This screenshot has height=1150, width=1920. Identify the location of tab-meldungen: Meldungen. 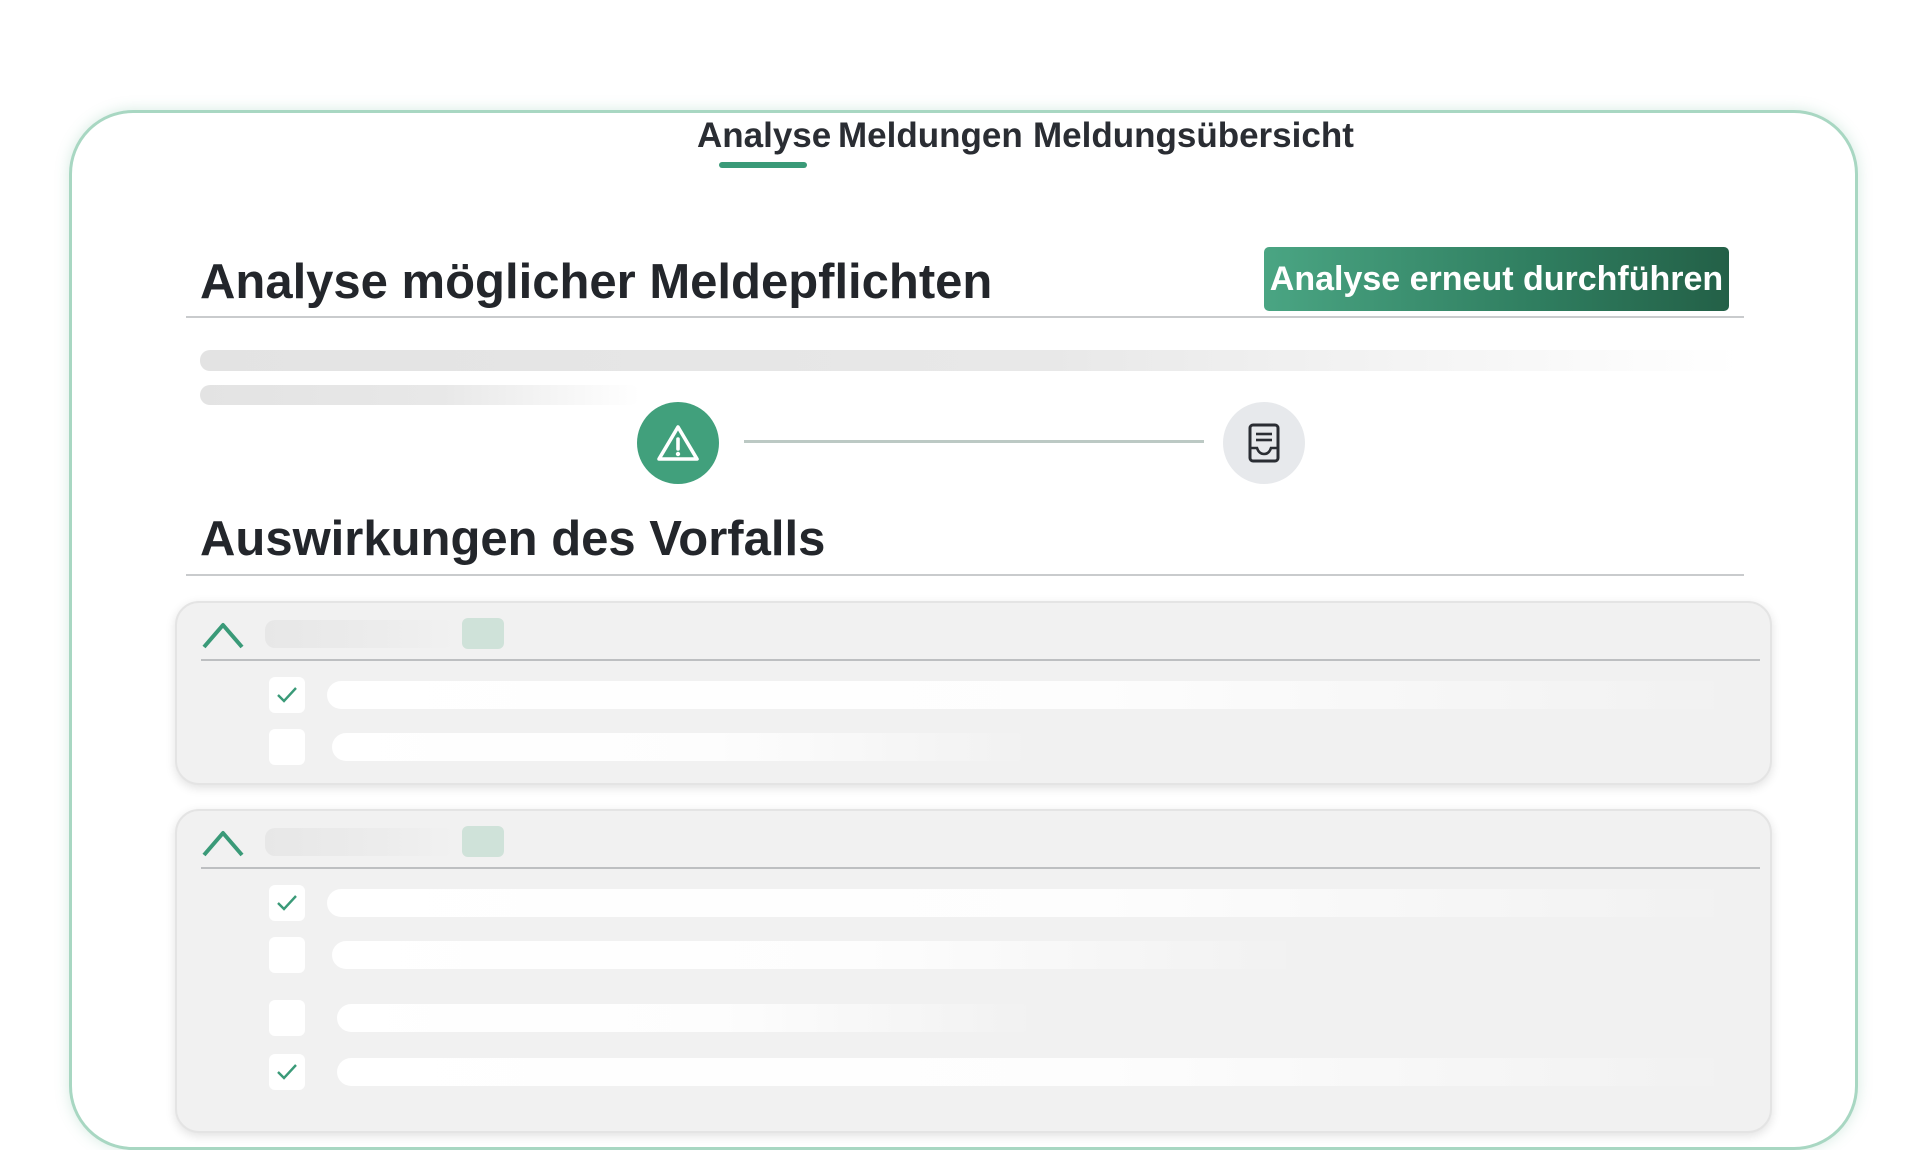
(930, 136).